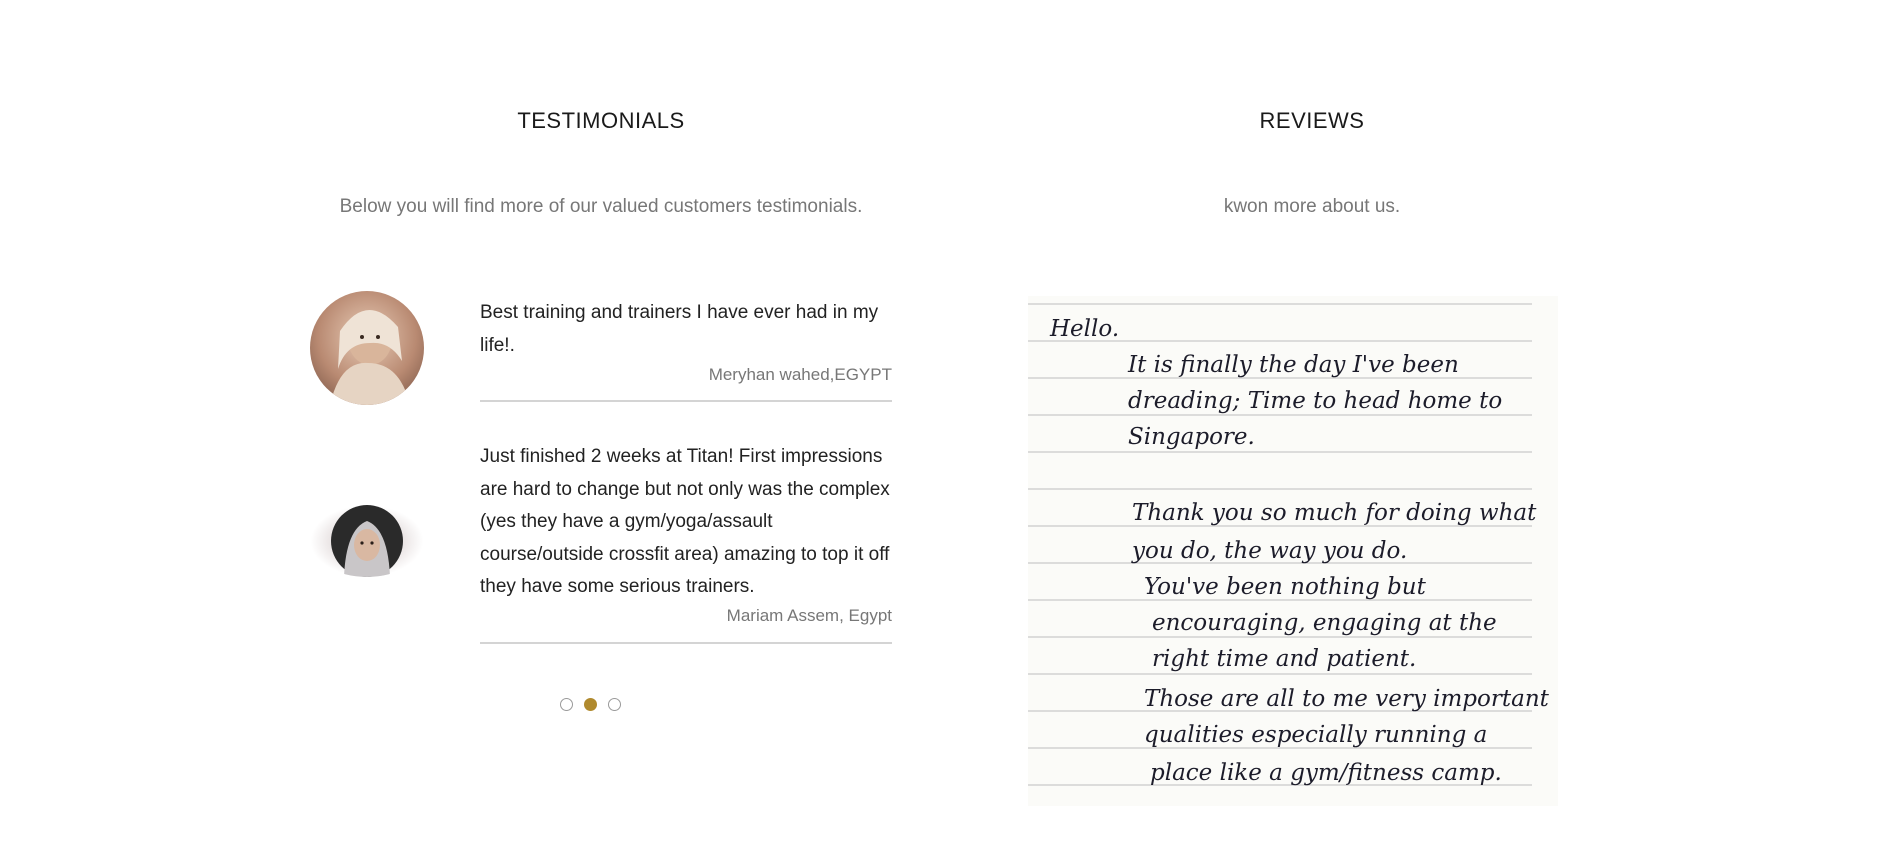 The width and height of the screenshot is (1882, 851). Describe the element at coordinates (1191, 437) in the screenshot. I see `note-line: Singapore.` at that location.